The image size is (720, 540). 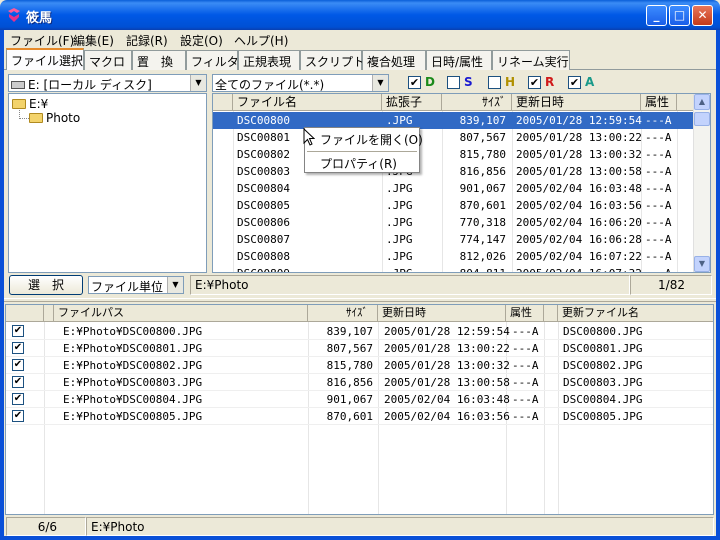 What do you see at coordinates (42, 40) in the screenshot?
I see `menu-file: ファイル(F)` at bounding box center [42, 40].